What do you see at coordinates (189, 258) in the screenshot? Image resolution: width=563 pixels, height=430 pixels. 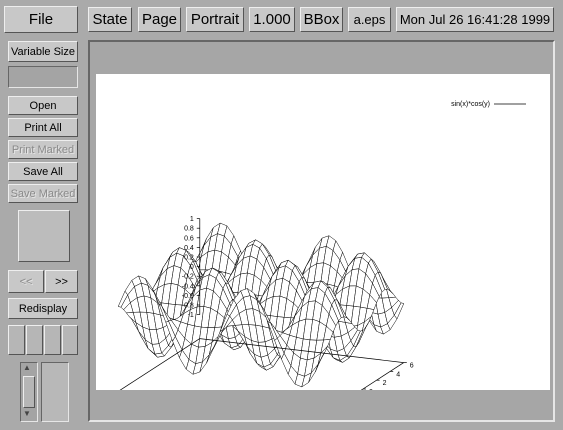 I see `z-tick-label: 0.2` at bounding box center [189, 258].